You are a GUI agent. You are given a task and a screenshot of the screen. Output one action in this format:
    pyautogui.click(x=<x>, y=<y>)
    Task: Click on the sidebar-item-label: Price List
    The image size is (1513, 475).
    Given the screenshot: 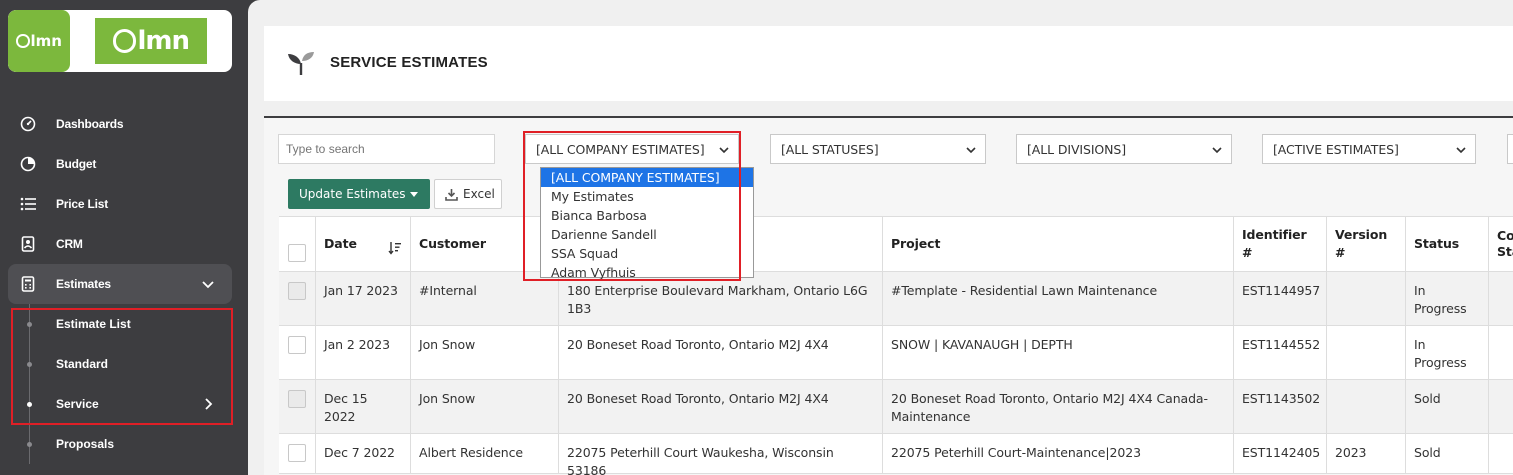 What is the action you would take?
    pyautogui.click(x=82, y=204)
    